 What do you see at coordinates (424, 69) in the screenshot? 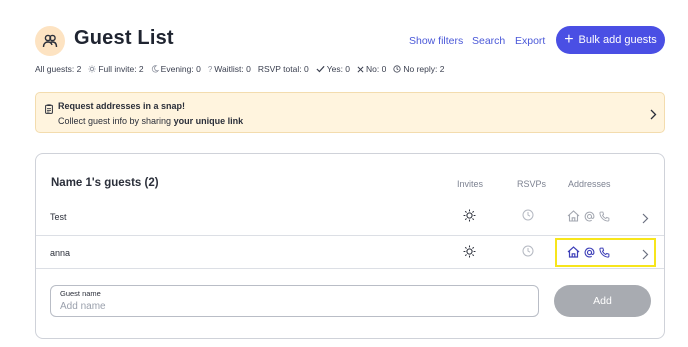
I see `stat-no-reply-label: No reply: 2` at bounding box center [424, 69].